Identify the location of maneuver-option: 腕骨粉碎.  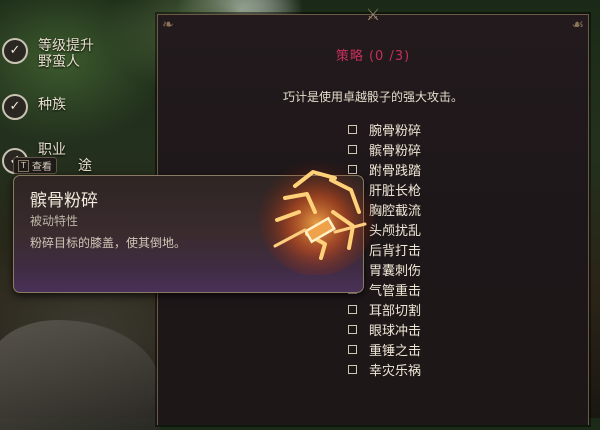
(384, 129).